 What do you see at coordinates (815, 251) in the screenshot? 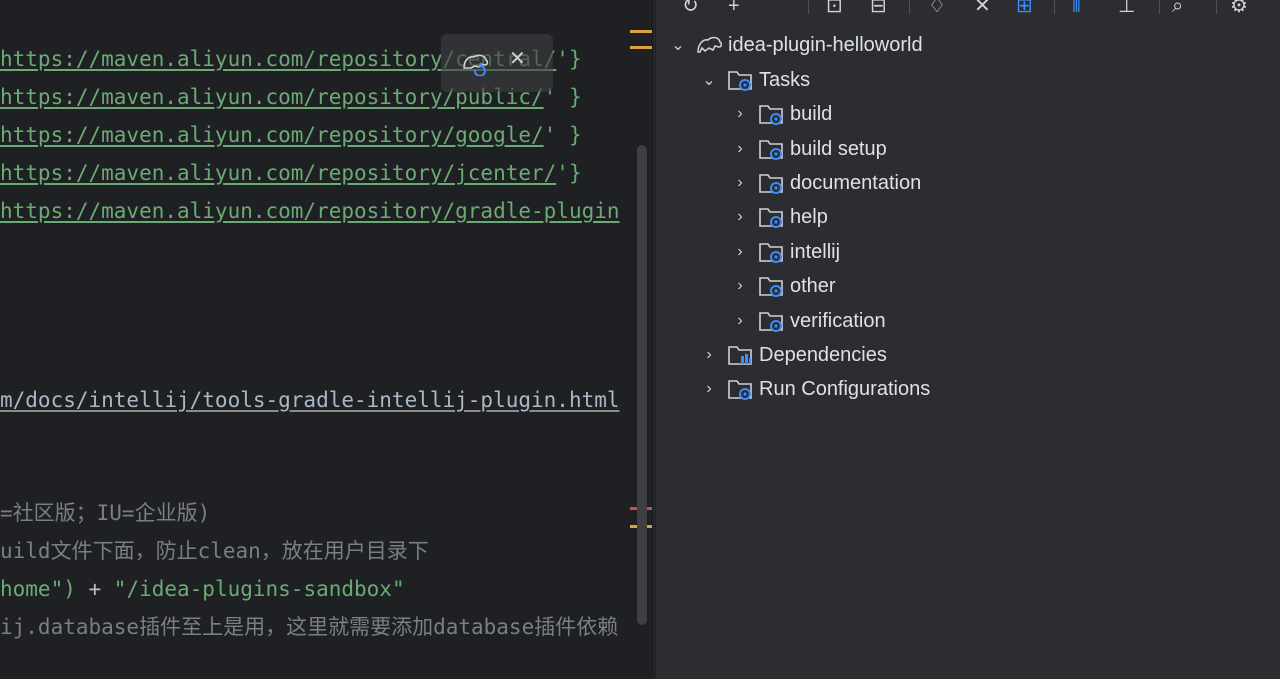
I see `tree-item-label: intellij` at bounding box center [815, 251].